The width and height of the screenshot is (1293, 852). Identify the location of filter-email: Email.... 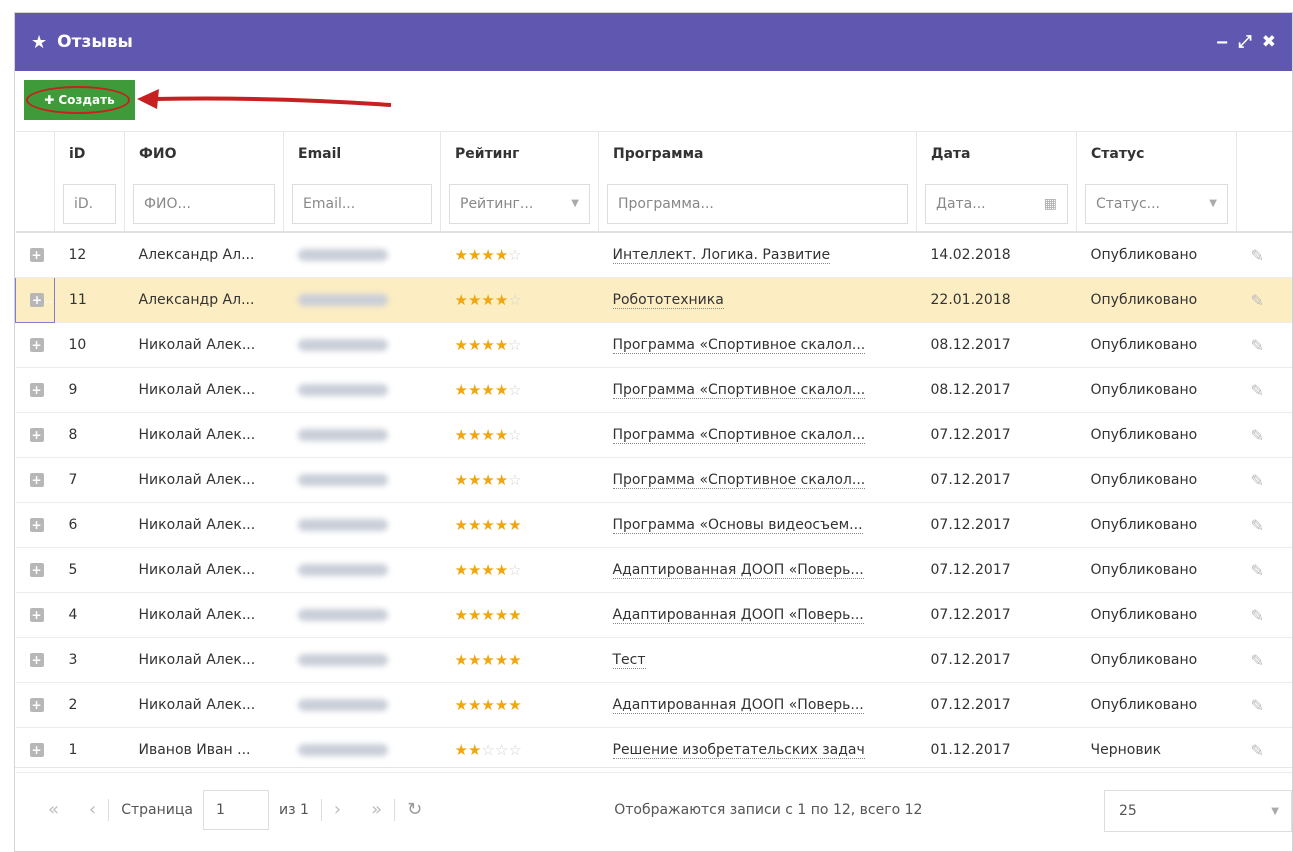
(362, 203).